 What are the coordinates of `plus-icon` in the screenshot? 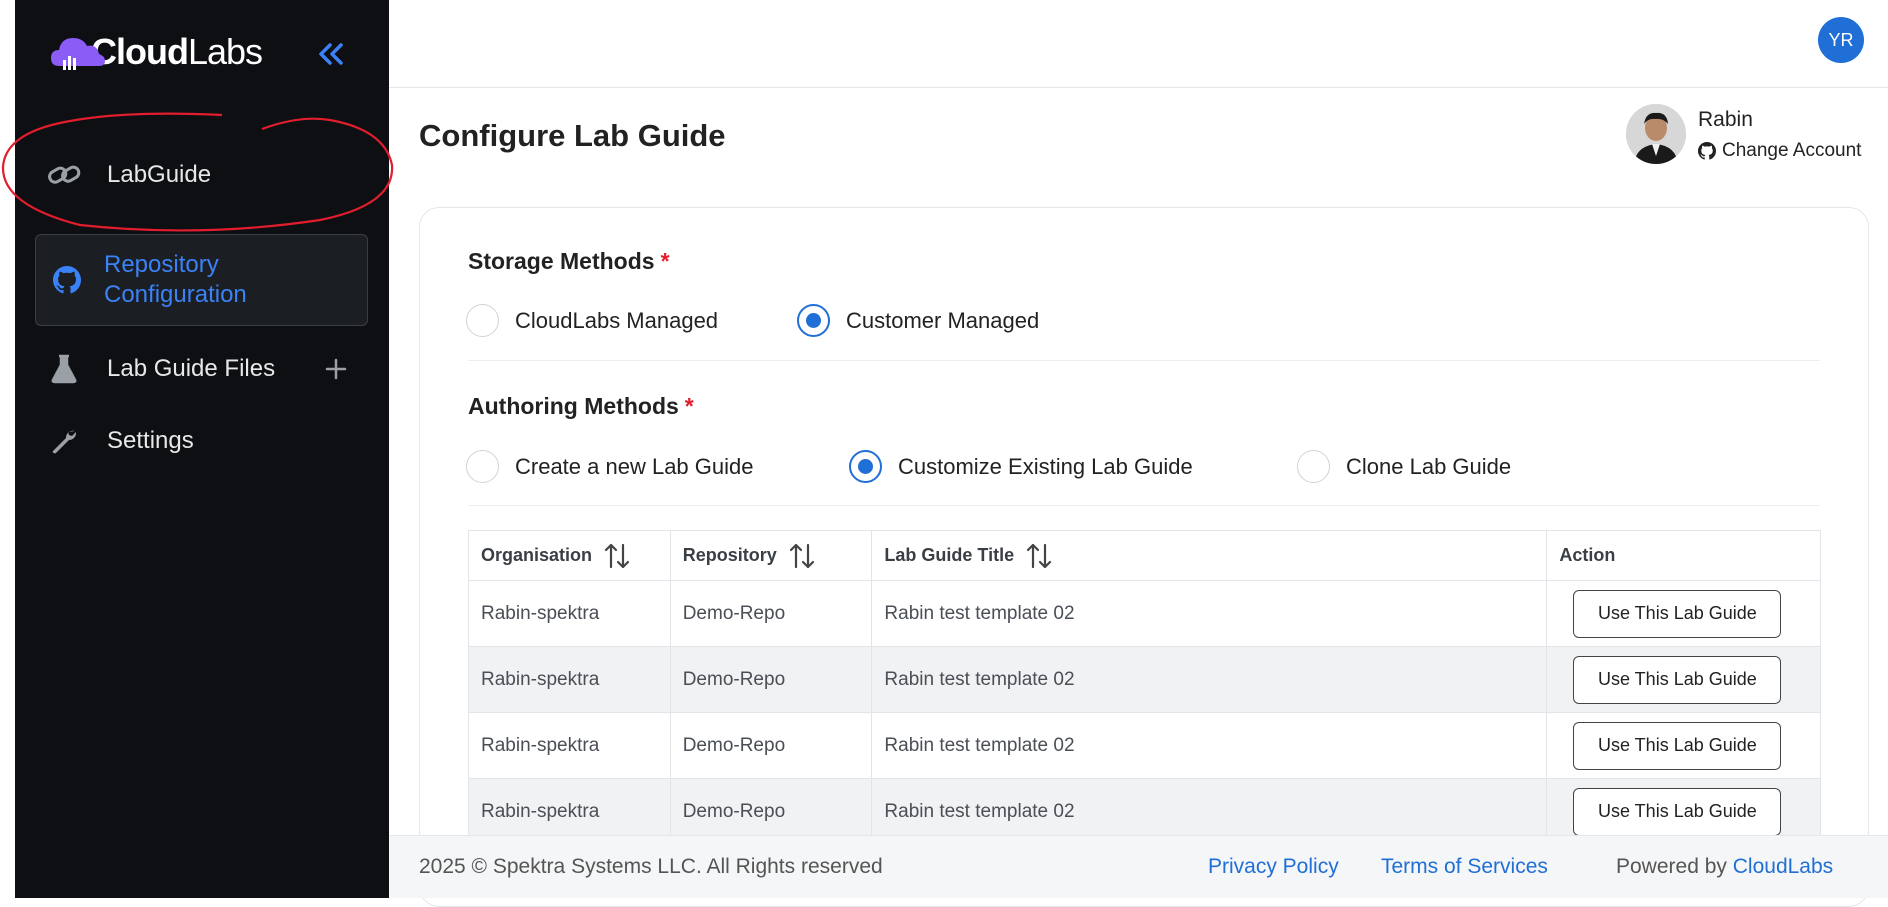 It's located at (336, 369).